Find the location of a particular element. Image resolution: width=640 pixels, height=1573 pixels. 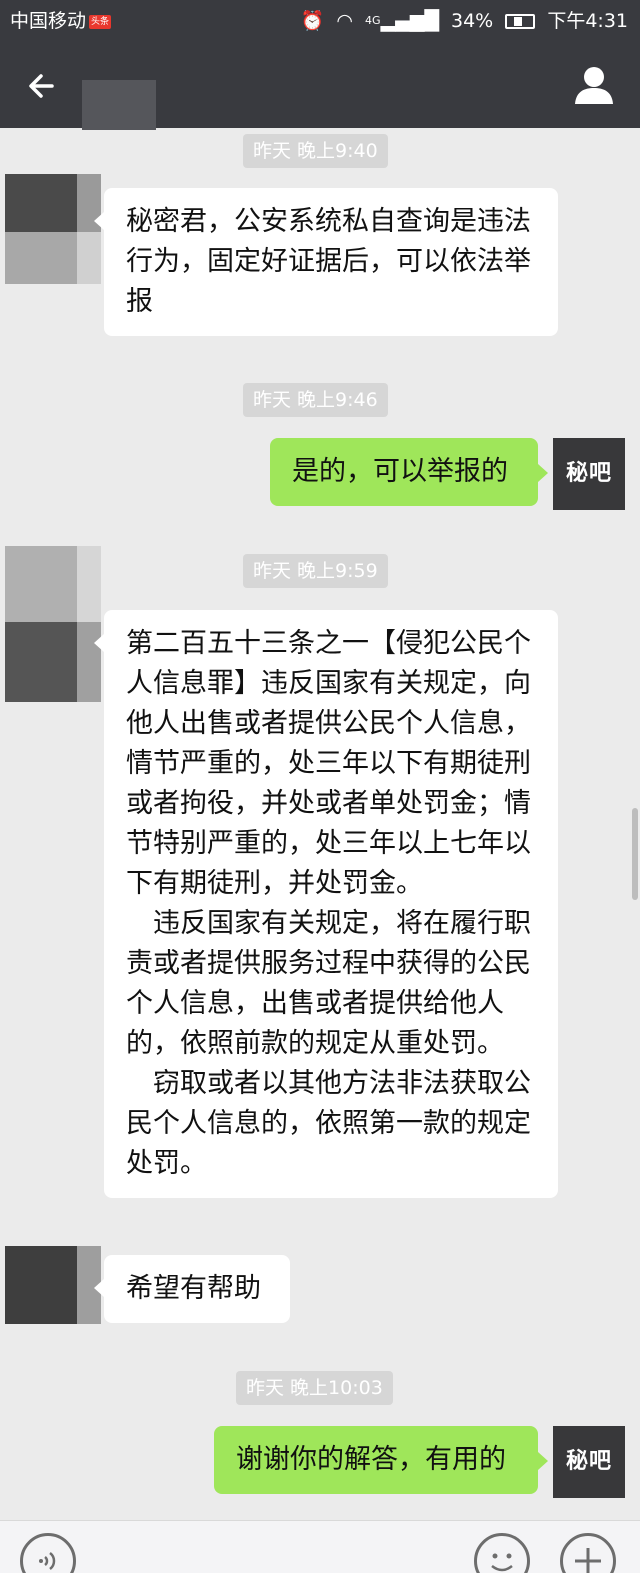

outgoing-message-bubble: 是的，可以举报的 is located at coordinates (409, 472).